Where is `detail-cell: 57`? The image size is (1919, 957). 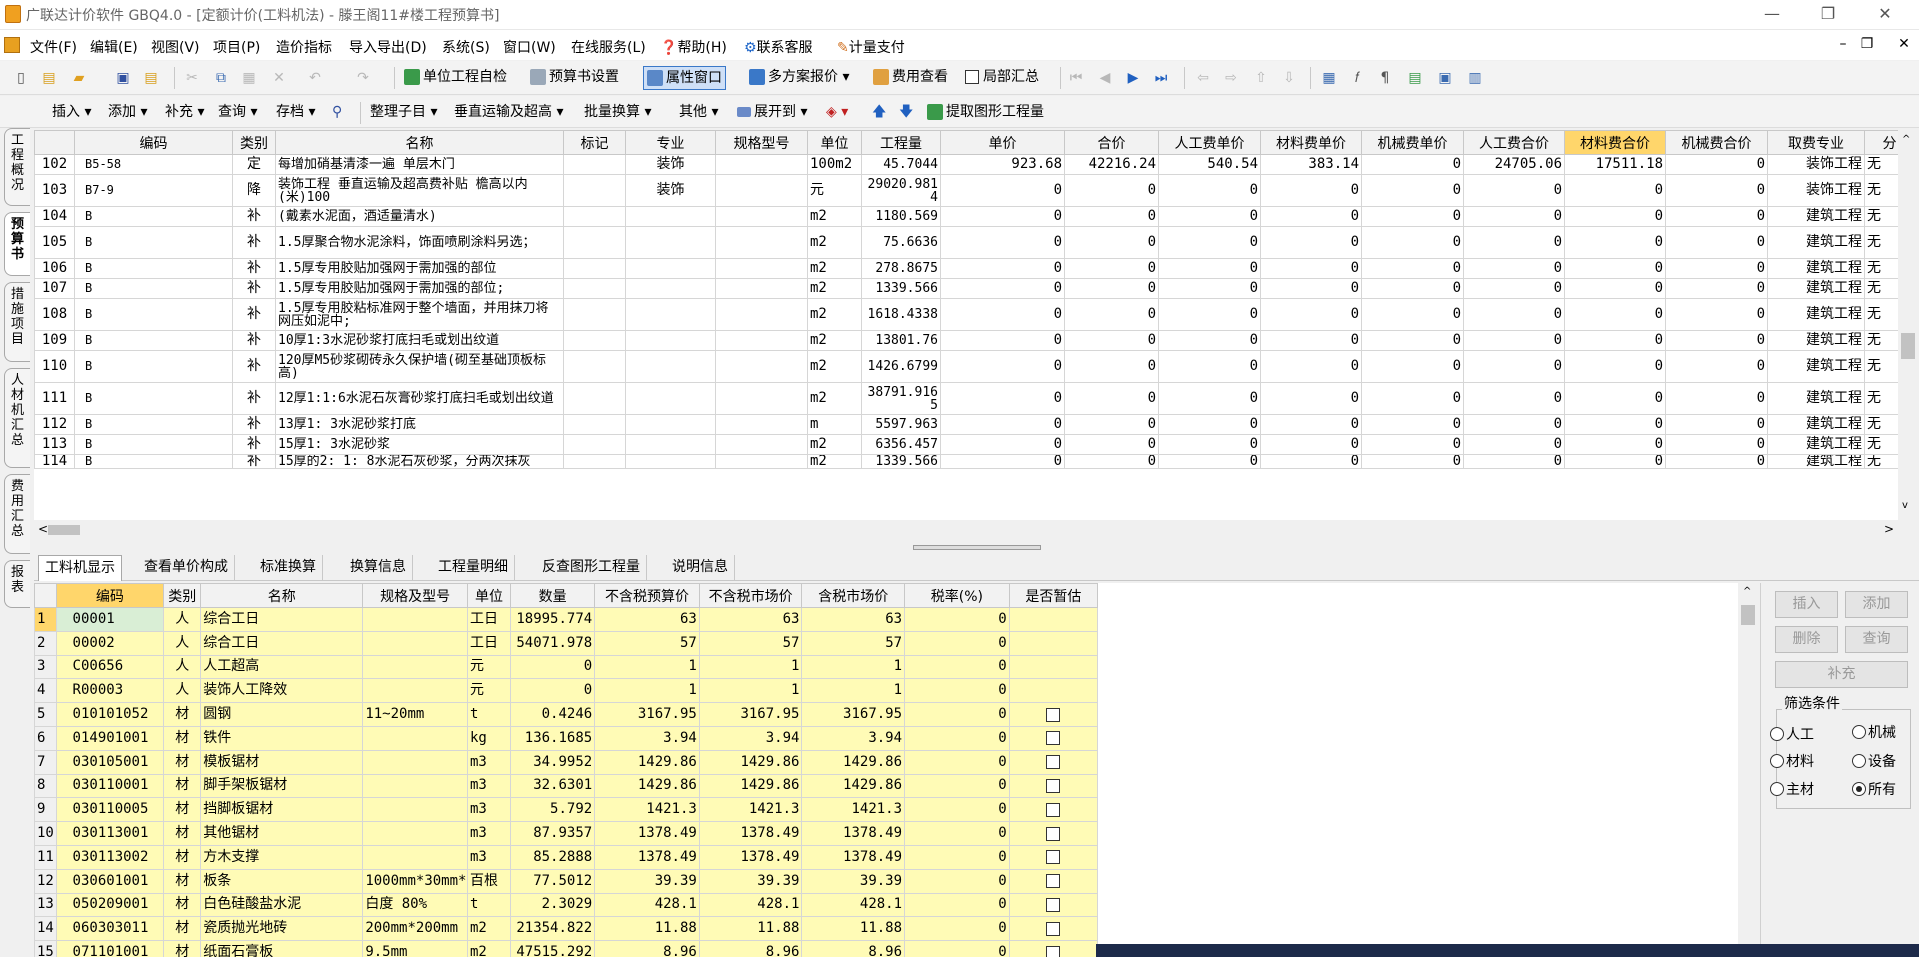
detail-cell: 57 is located at coordinates (853, 643).